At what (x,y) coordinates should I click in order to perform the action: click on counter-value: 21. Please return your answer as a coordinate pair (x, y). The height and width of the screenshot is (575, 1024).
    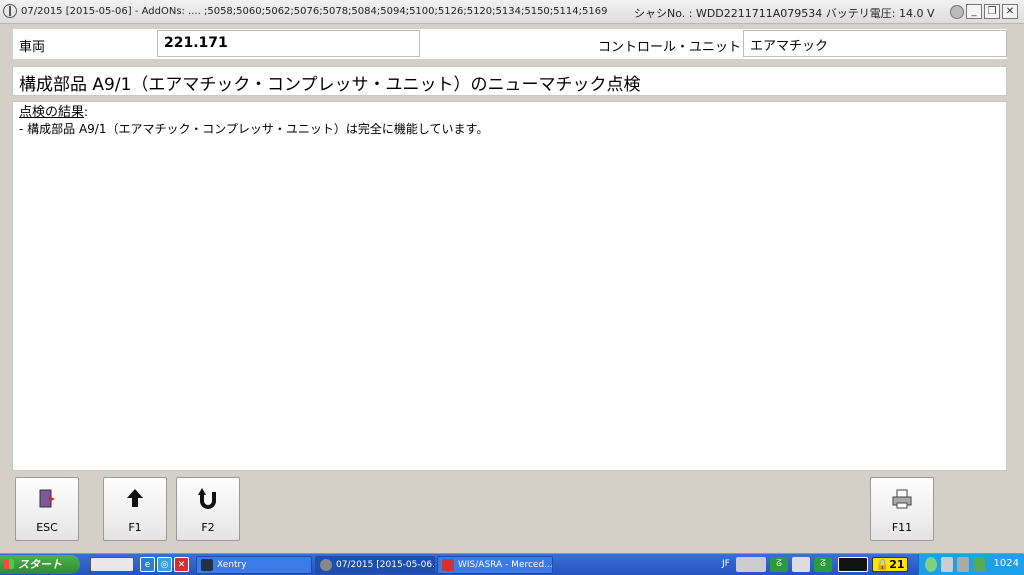
    Looking at the image, I should click on (897, 564).